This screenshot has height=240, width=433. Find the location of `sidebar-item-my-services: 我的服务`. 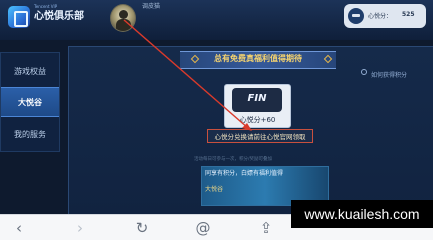

sidebar-item-my-services: 我的服务 is located at coordinates (30, 134).